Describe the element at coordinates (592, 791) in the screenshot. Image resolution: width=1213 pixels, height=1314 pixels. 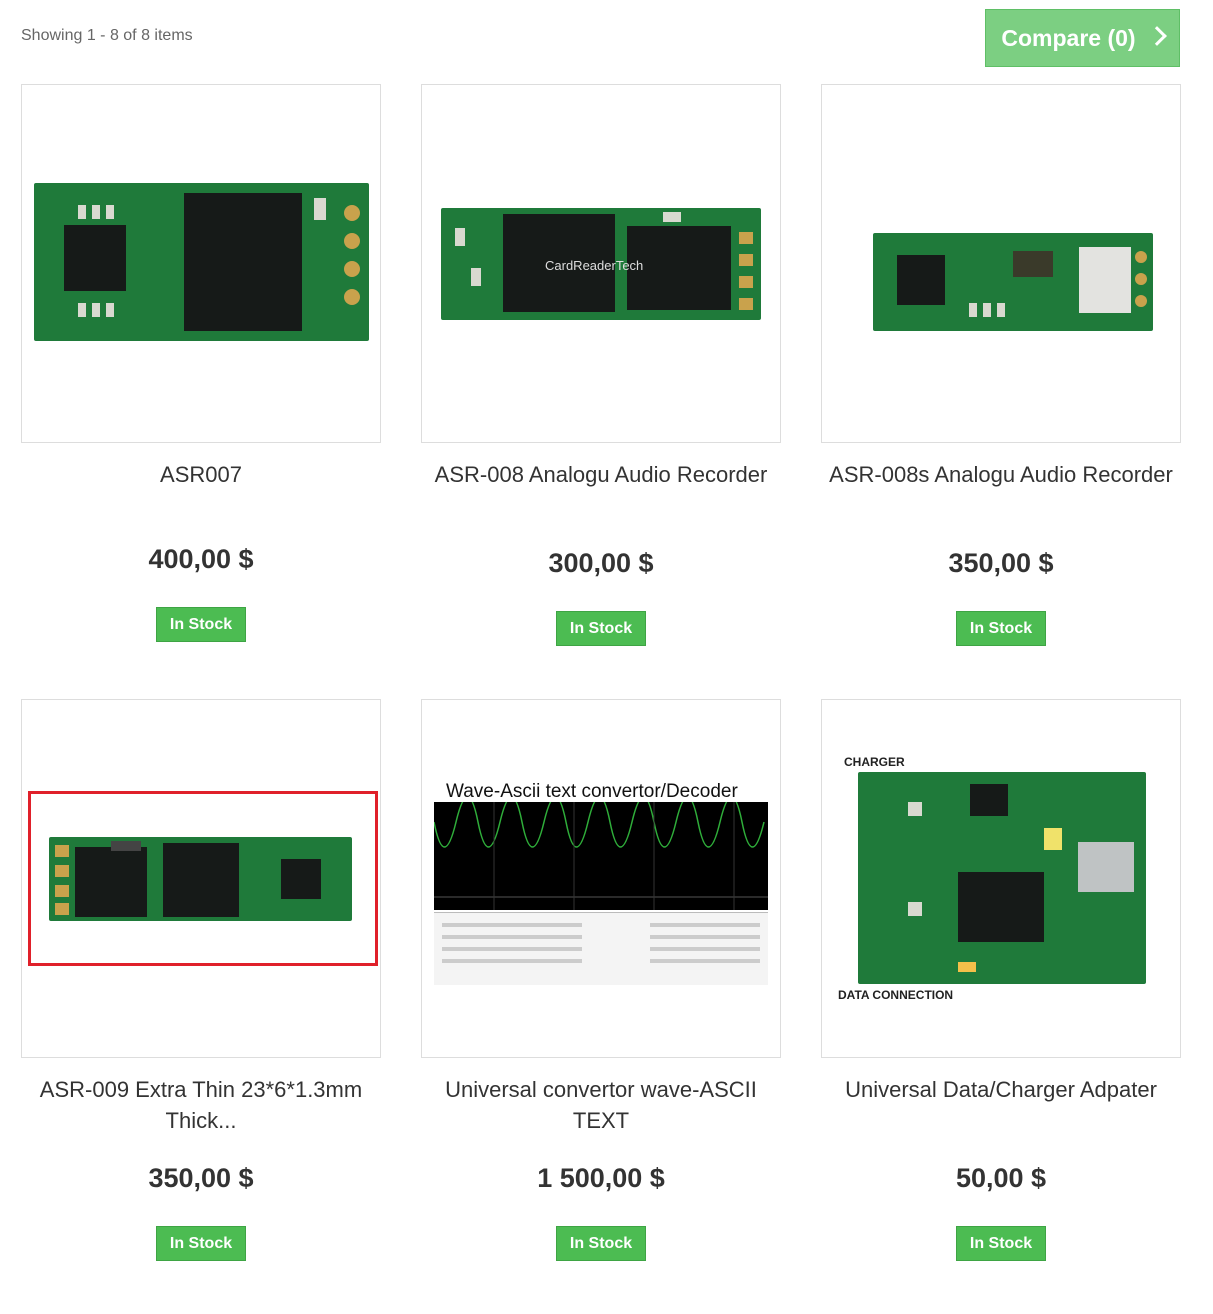
I see `image-title: Wave-Ascii text convertor/Decoder` at that location.